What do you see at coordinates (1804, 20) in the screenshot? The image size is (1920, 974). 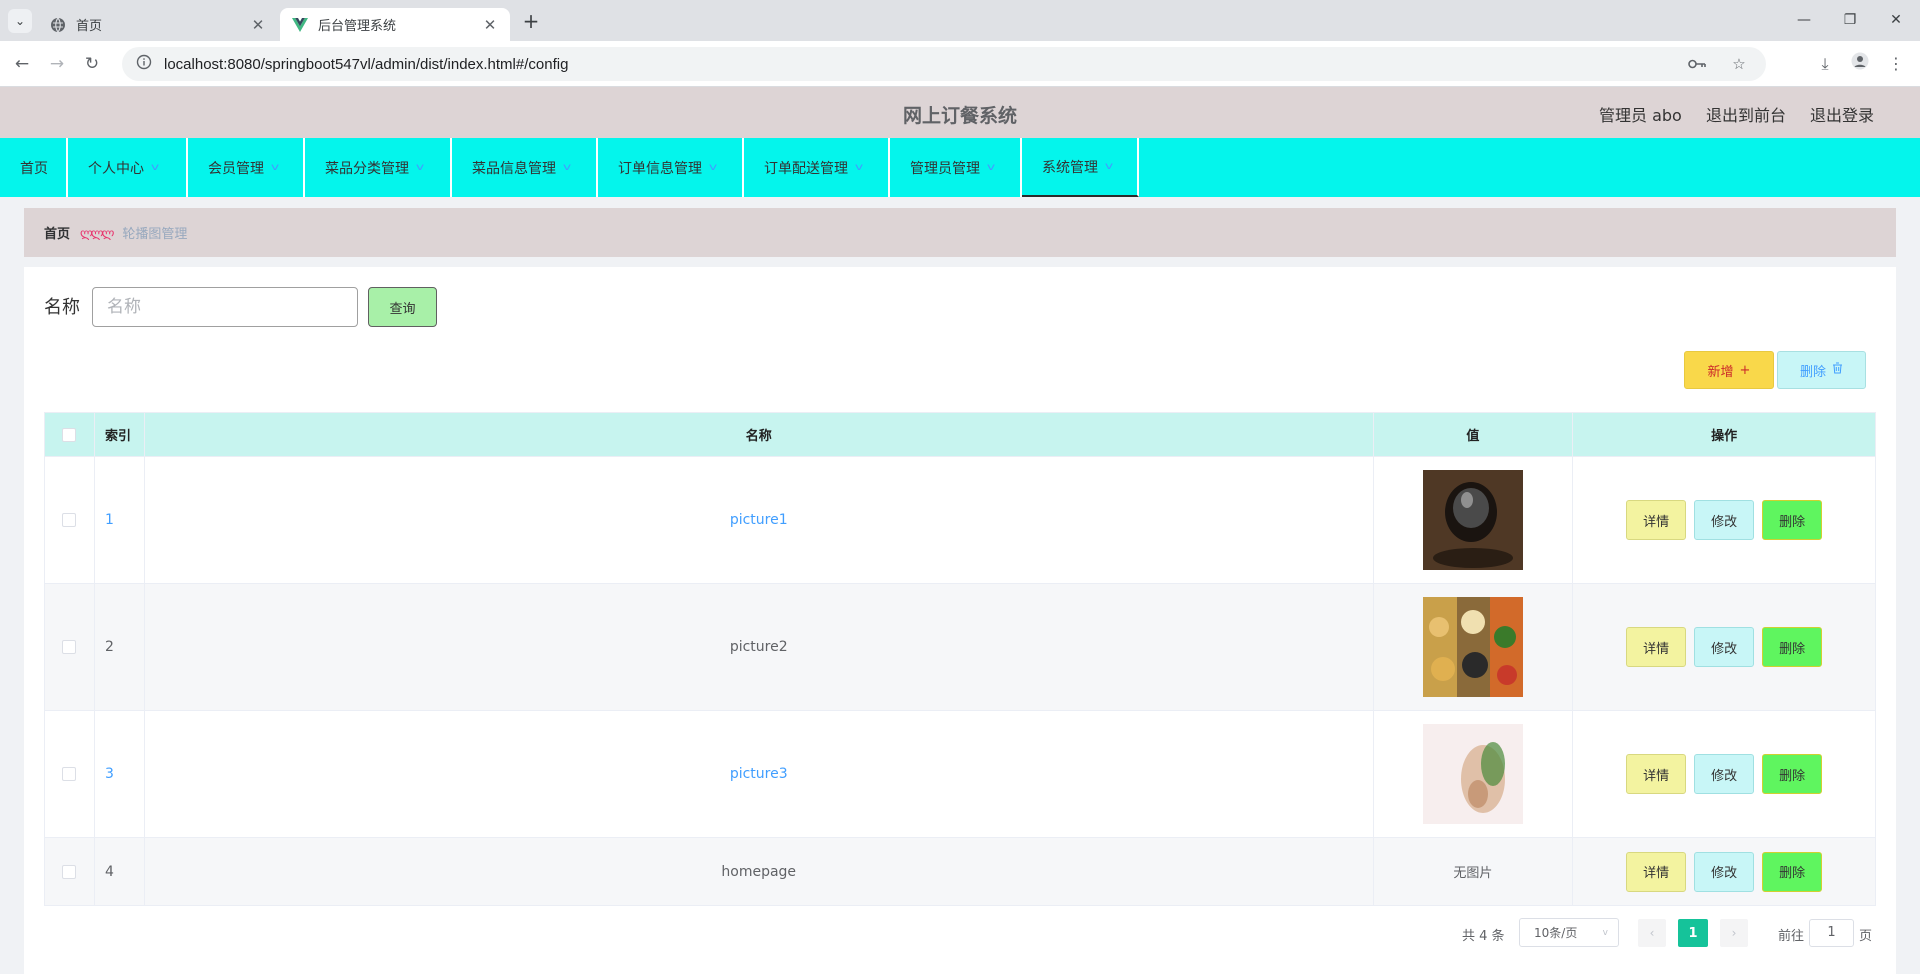 I see `minimize-icon: —` at bounding box center [1804, 20].